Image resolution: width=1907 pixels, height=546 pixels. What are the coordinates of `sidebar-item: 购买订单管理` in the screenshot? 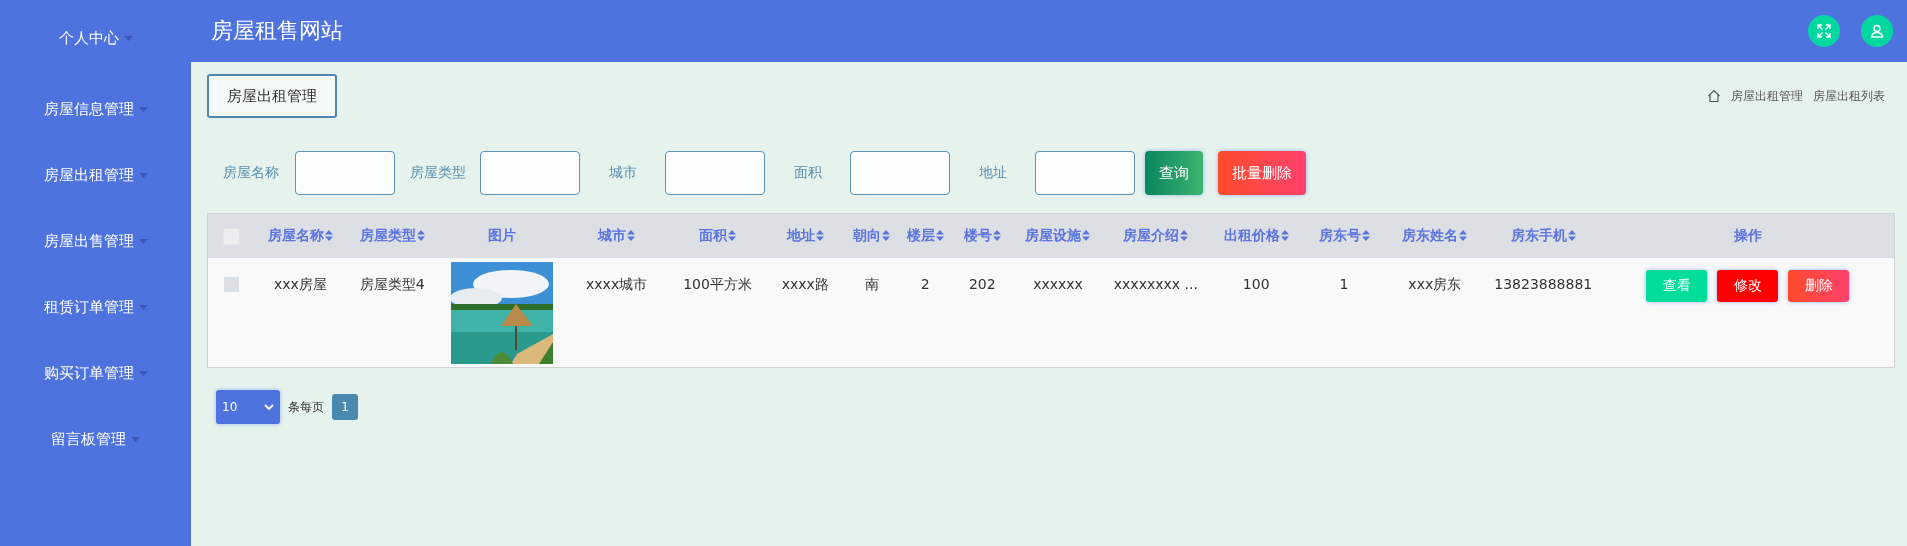 It's located at (95, 373).